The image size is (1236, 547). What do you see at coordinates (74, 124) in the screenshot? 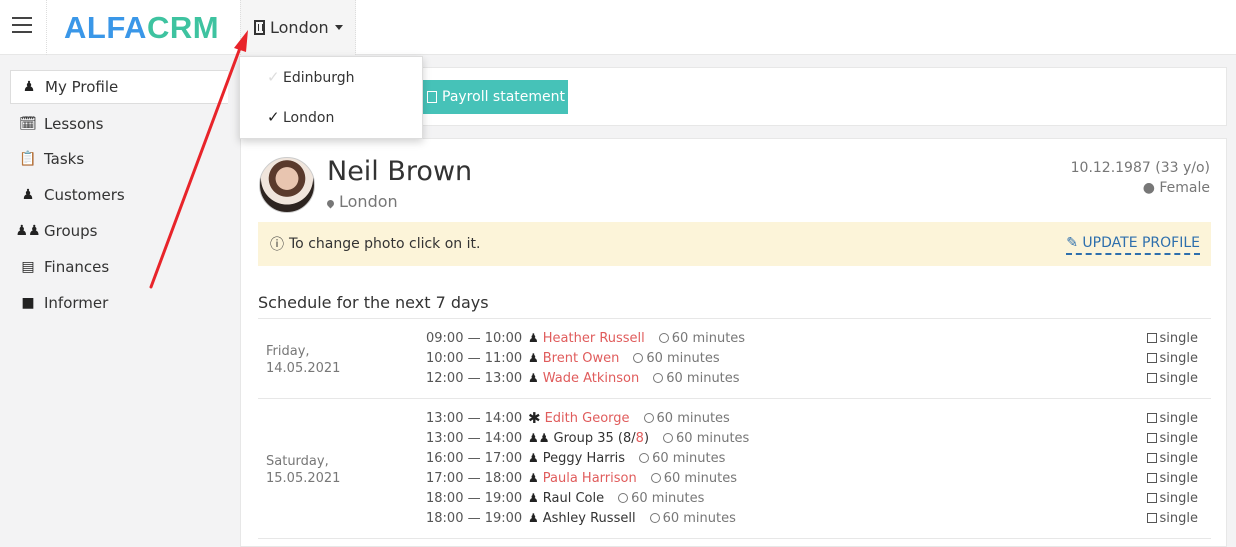
I see `sidebar-item-label: Lessons` at bounding box center [74, 124].